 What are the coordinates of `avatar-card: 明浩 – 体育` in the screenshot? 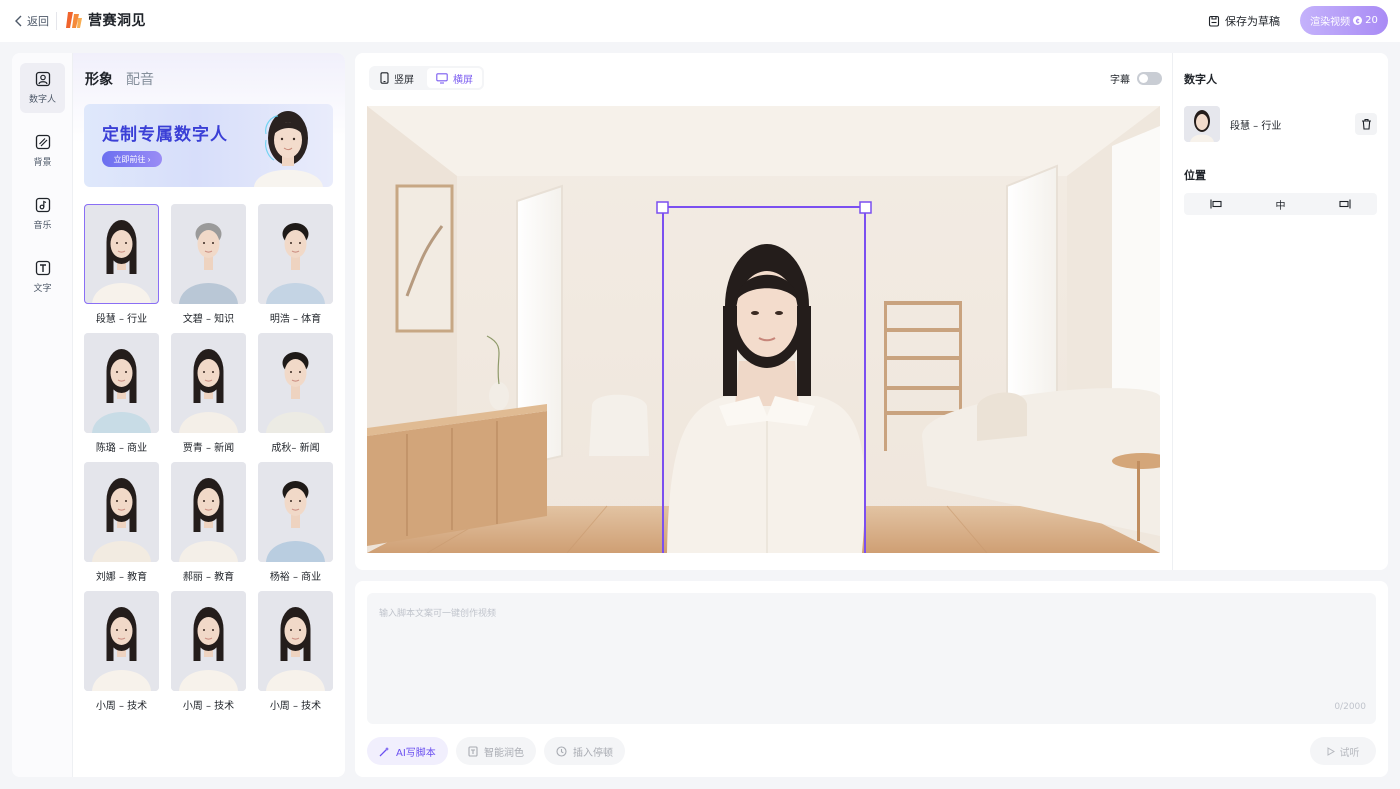 It's located at (295, 264).